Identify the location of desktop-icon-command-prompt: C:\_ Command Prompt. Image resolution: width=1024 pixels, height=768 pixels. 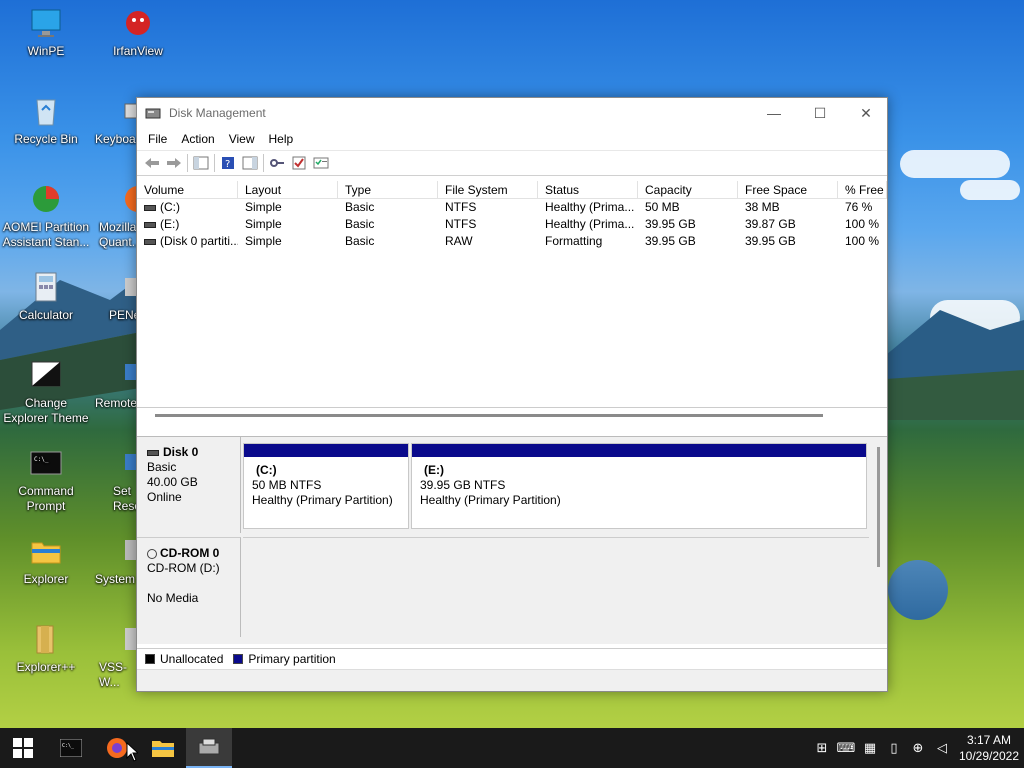
(46, 480).